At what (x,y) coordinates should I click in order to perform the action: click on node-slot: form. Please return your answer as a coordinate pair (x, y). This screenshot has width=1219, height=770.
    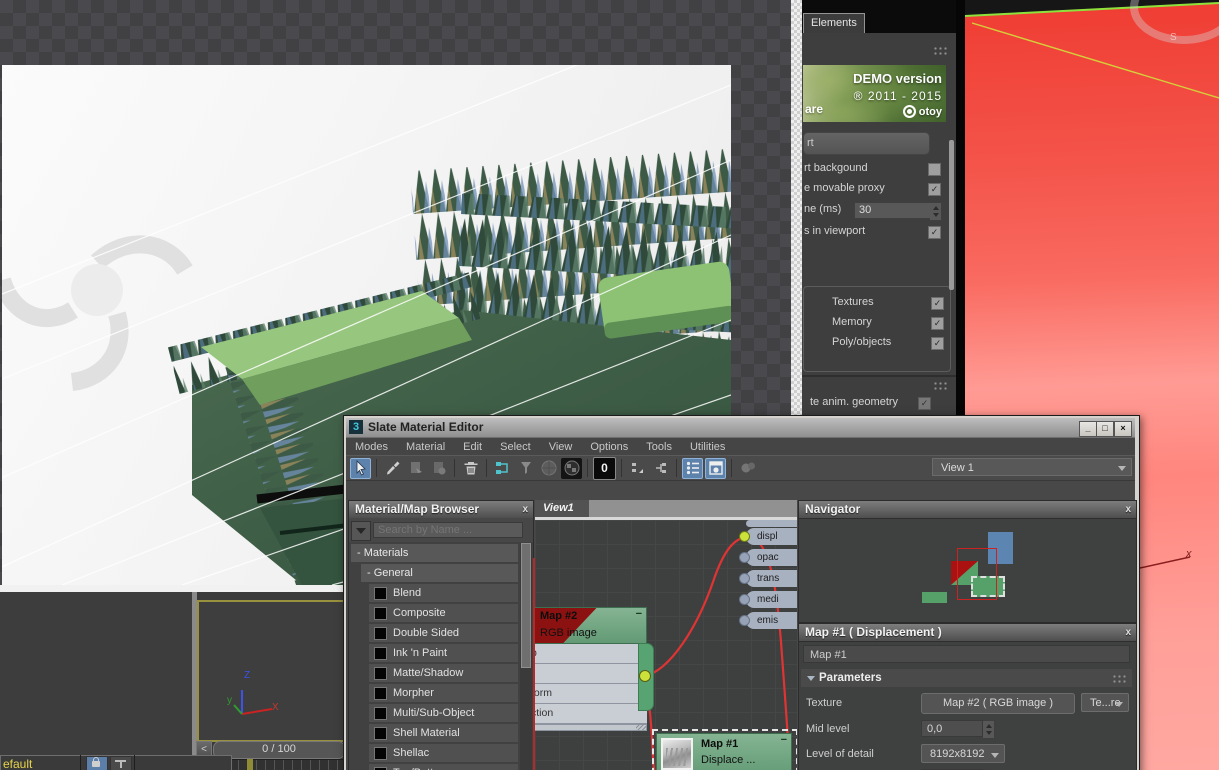
    Looking at the image, I should click on (591, 694).